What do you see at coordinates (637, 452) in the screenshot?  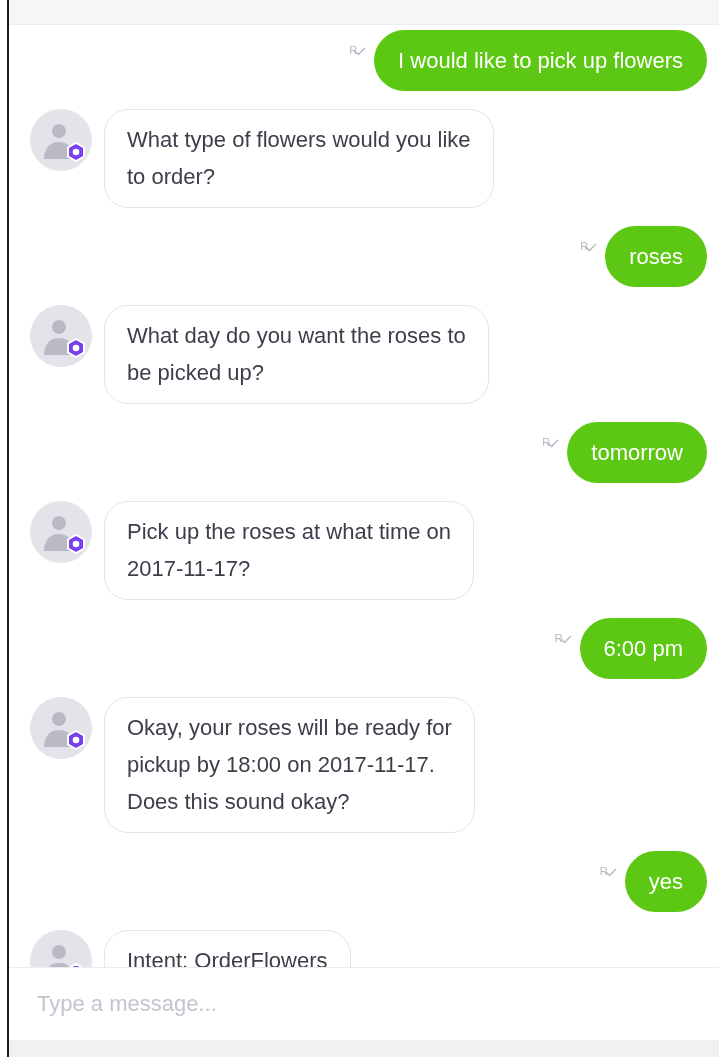 I see `user-message: tomorrow` at bounding box center [637, 452].